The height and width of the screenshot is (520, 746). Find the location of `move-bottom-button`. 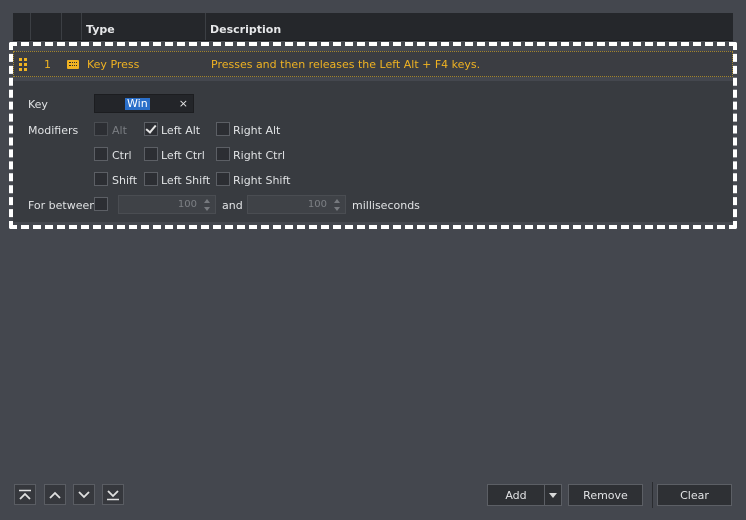

move-bottom-button is located at coordinates (113, 494).